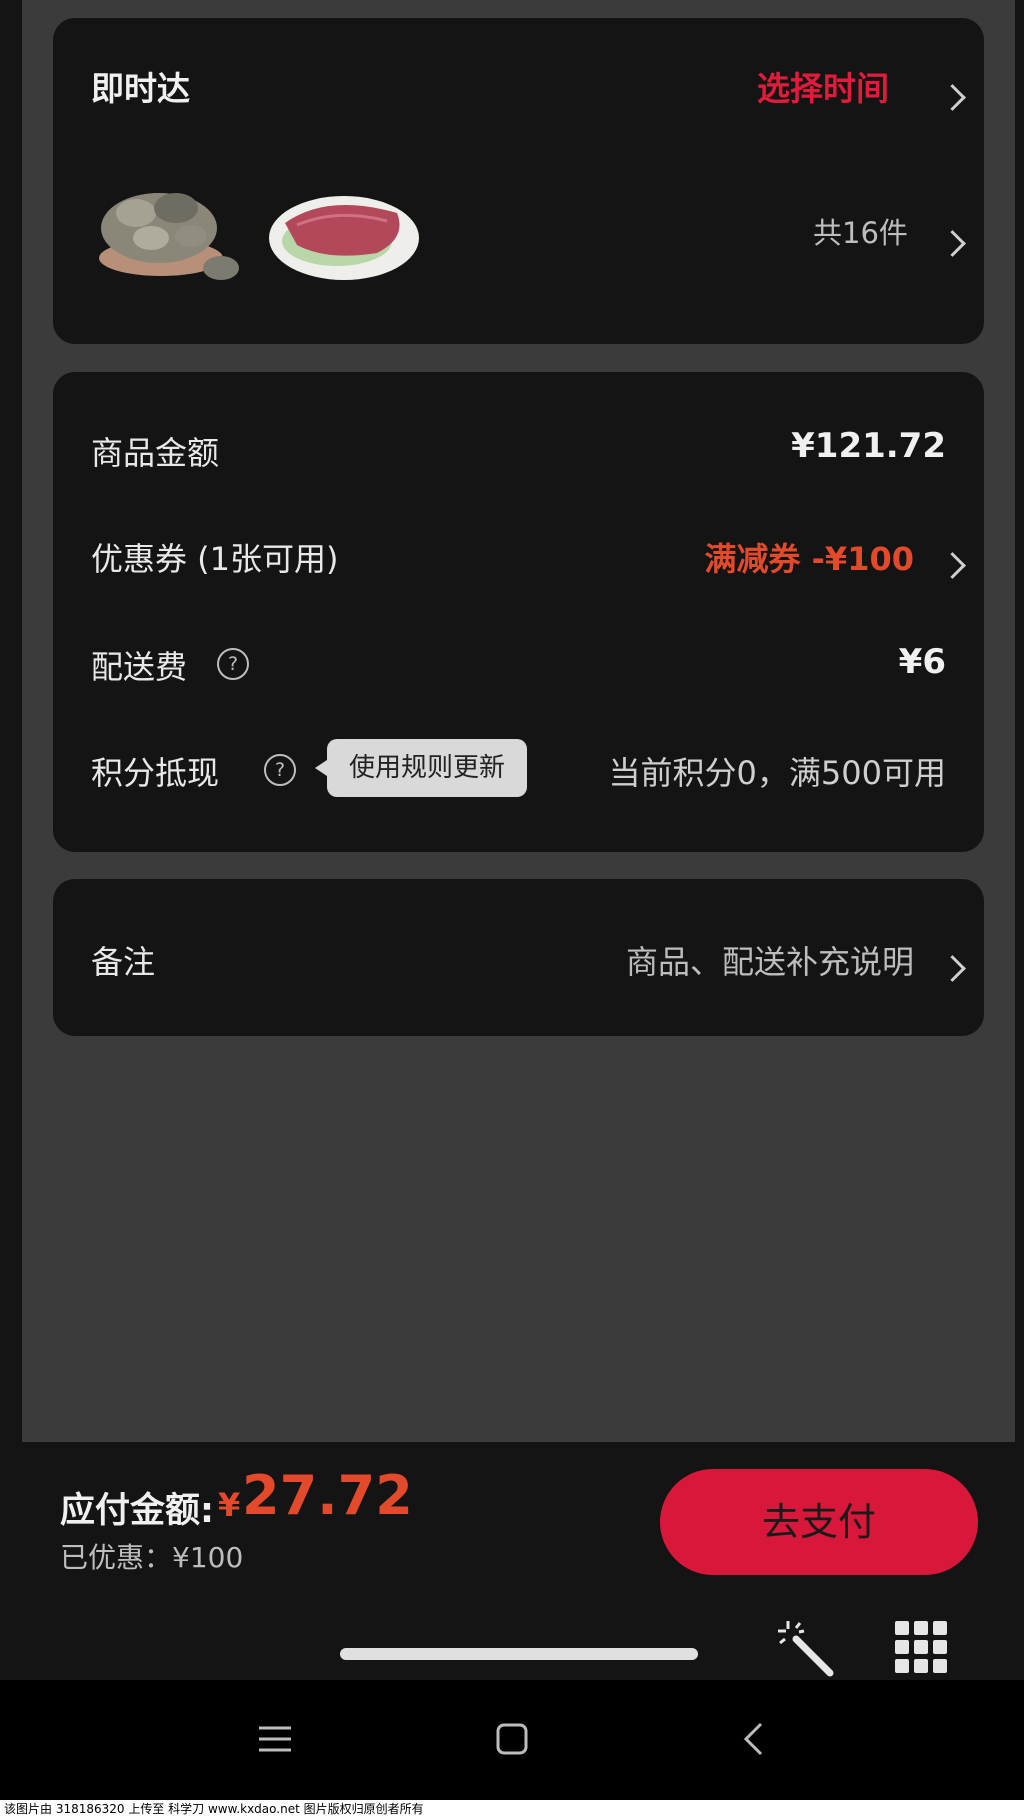 Image resolution: width=1024 pixels, height=1819 pixels. Describe the element at coordinates (810, 557) in the screenshot. I see `coupon-value-link: 满减券 -¥100` at that location.